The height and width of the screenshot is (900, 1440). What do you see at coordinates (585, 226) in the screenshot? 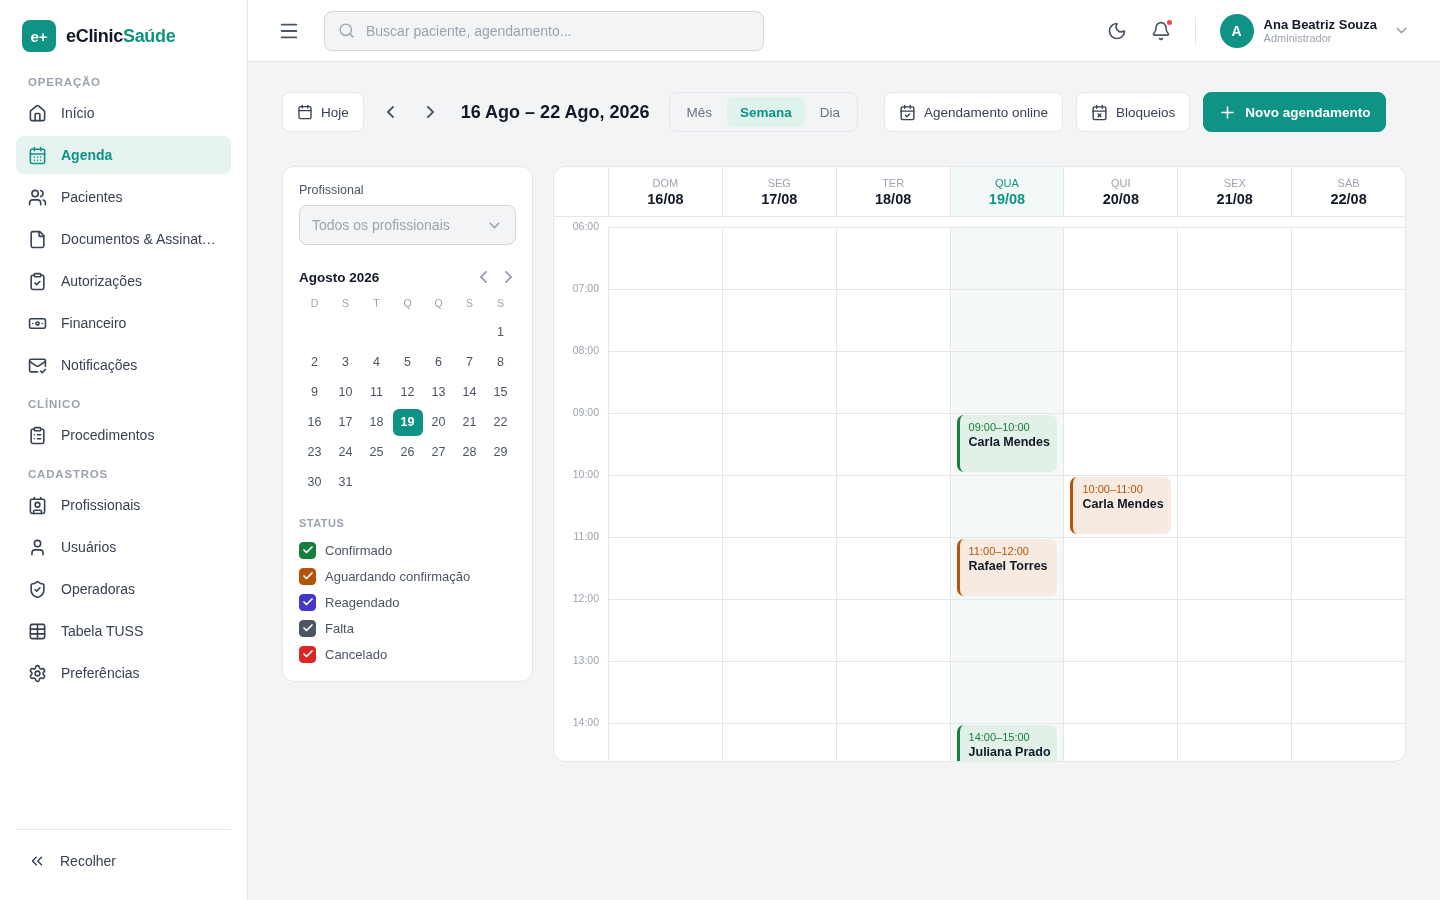
I see `time-label: 06:00` at bounding box center [585, 226].